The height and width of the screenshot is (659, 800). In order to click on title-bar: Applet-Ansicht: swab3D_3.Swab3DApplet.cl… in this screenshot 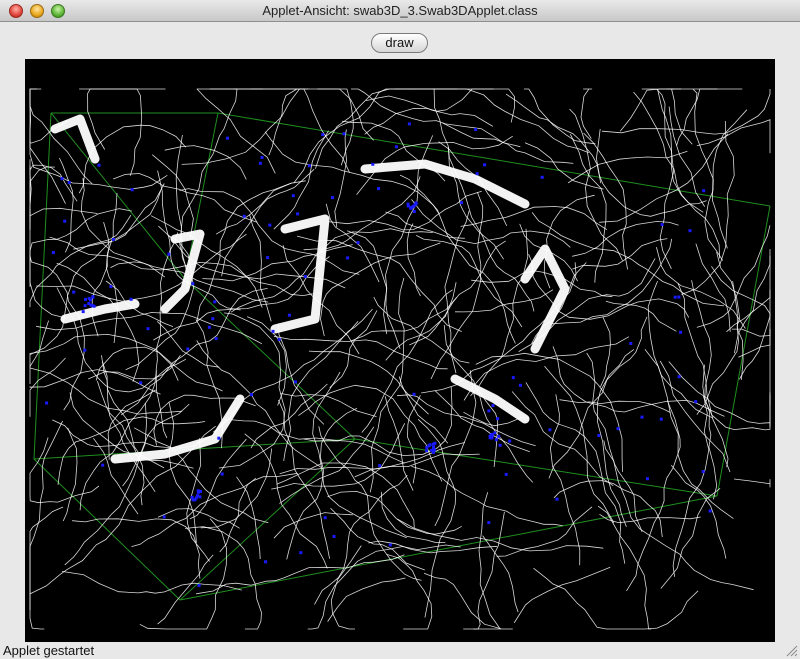, I will do `click(400, 11)`.